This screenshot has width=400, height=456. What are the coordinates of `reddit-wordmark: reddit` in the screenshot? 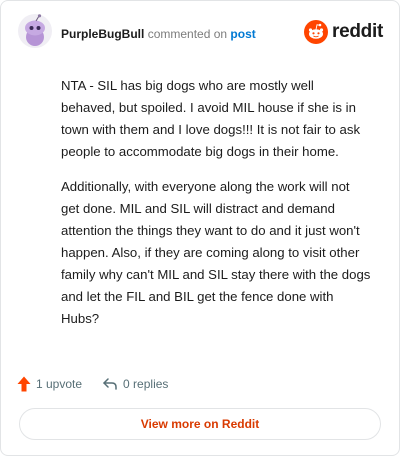 It's located at (357, 31).